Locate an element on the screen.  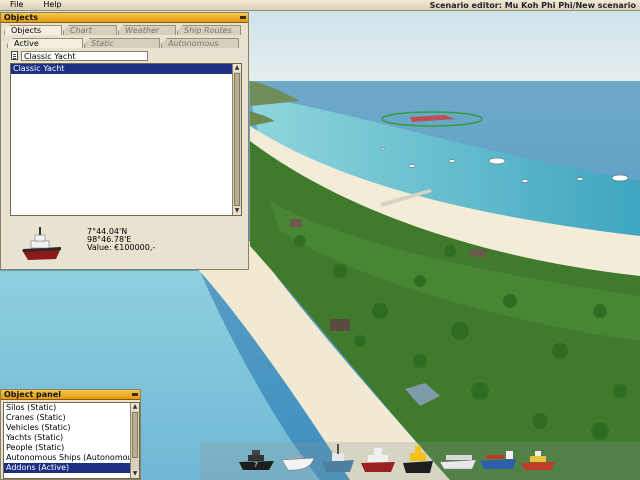
objects-subtabs: Active Static Autonomous is located at coordinates (123, 43).